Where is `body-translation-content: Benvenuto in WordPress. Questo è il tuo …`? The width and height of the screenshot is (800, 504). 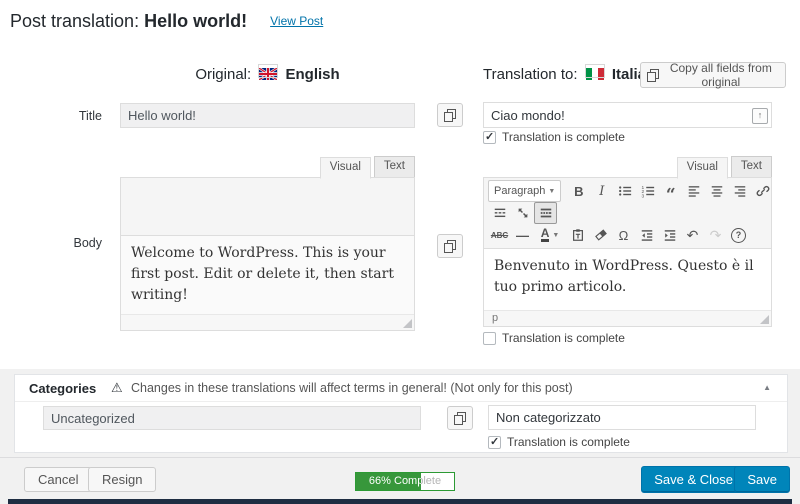 body-translation-content: Benvenuto in WordPress. Questo è il tuo … is located at coordinates (627, 279).